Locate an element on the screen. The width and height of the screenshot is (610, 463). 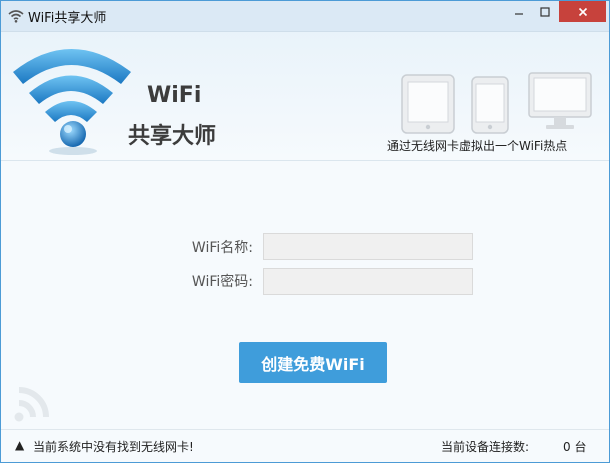
maximize-icon is located at coordinates (545, 11).